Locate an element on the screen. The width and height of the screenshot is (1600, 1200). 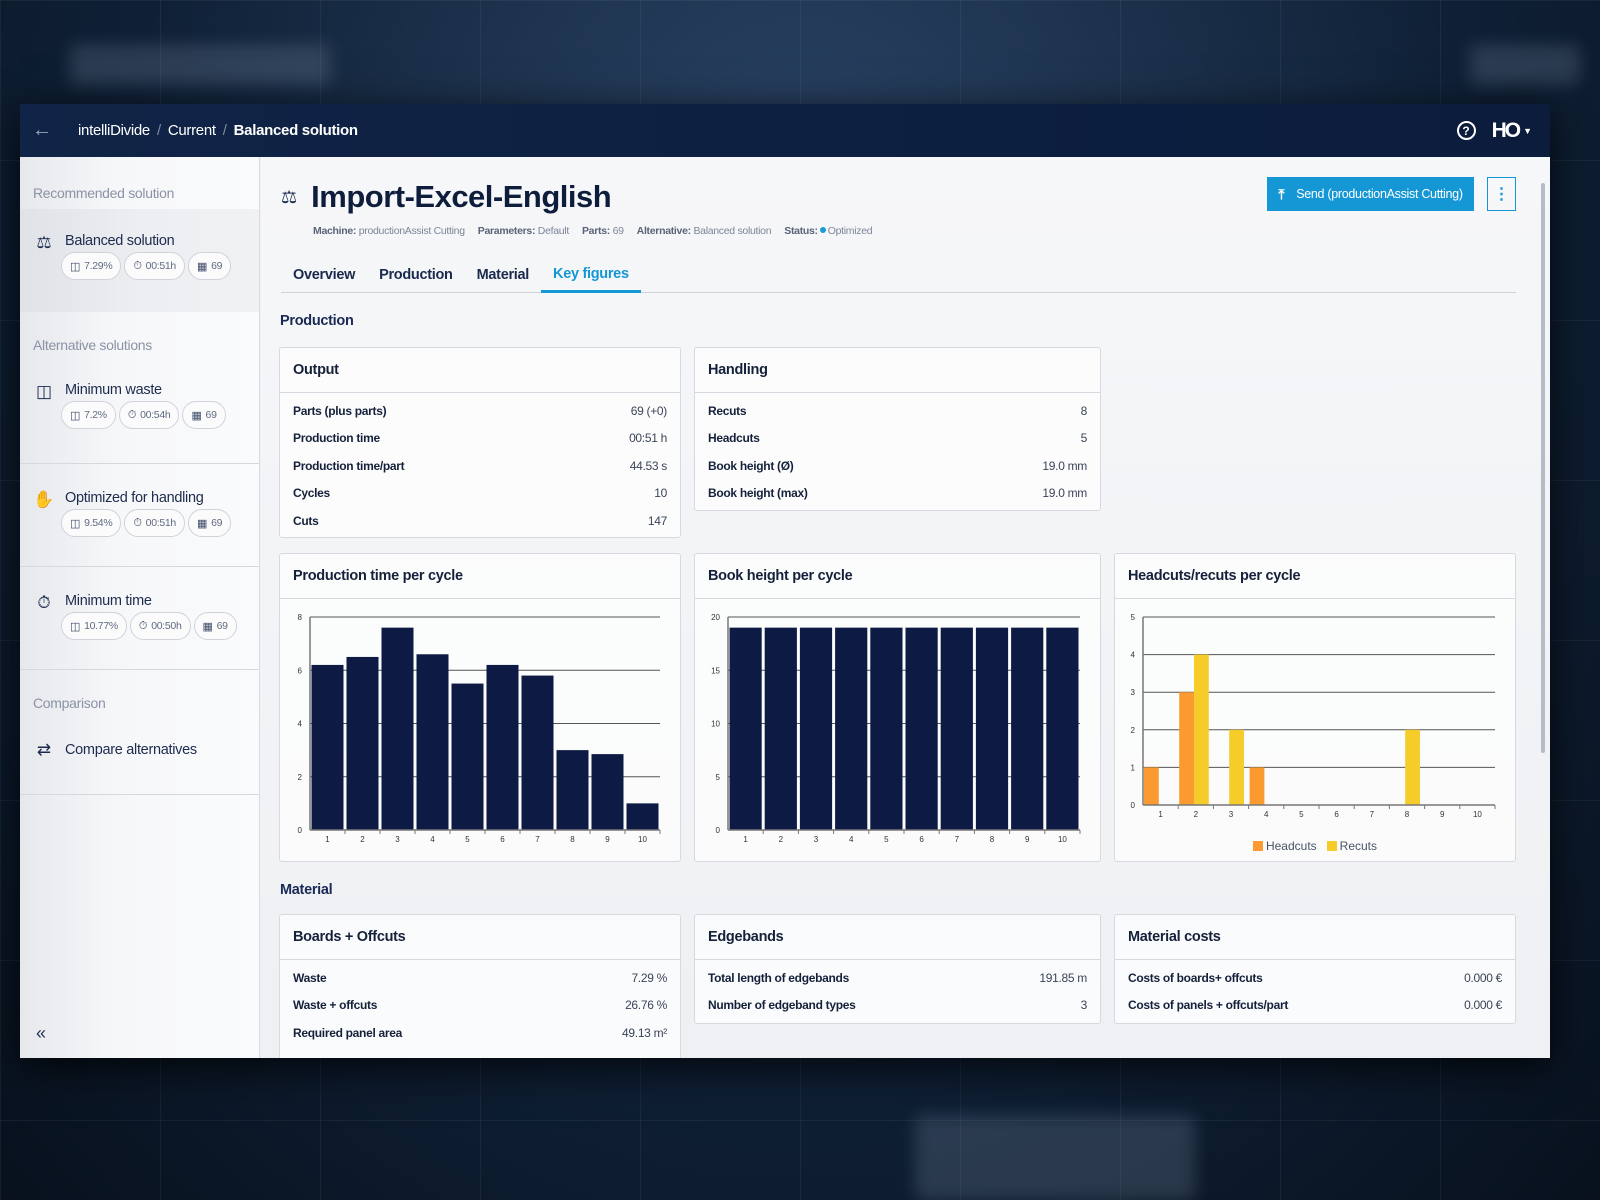
y-tick-label: 4 is located at coordinates (1133, 655).